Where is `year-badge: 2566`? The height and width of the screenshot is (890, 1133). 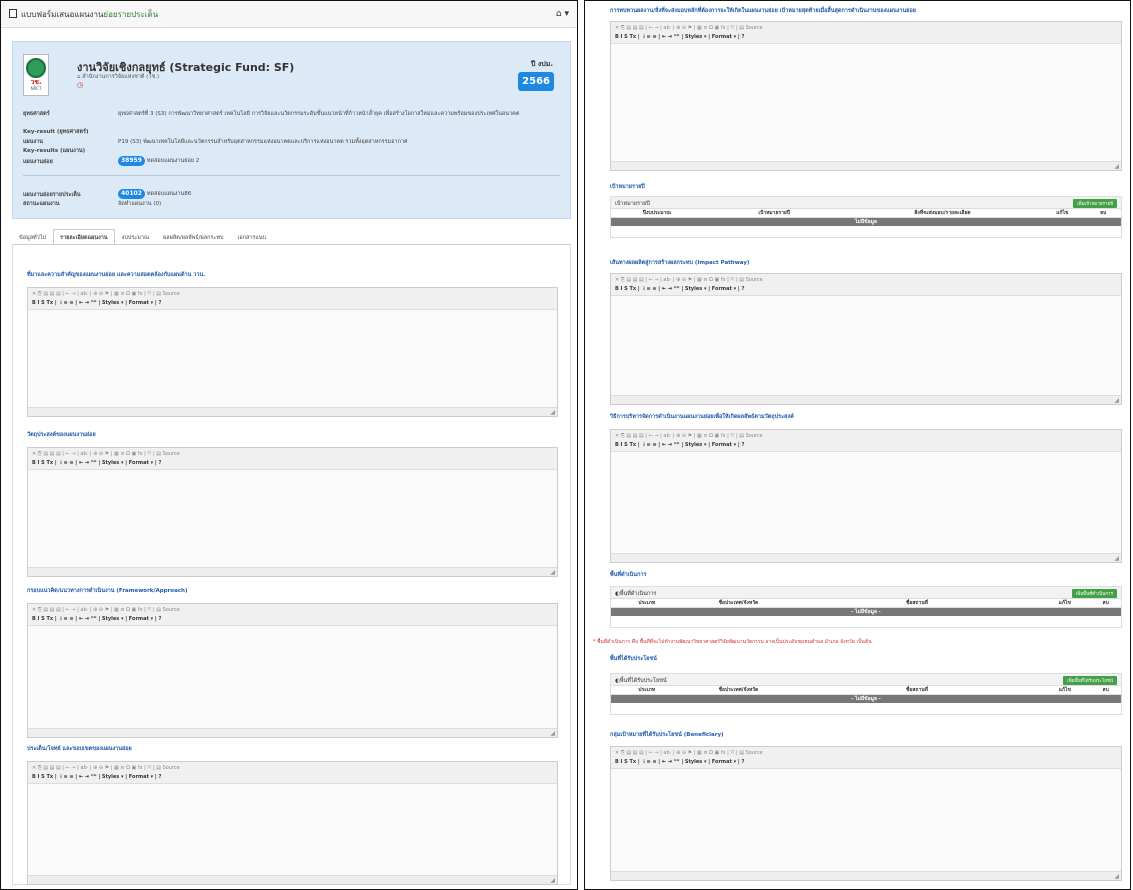 year-badge: 2566 is located at coordinates (536, 81).